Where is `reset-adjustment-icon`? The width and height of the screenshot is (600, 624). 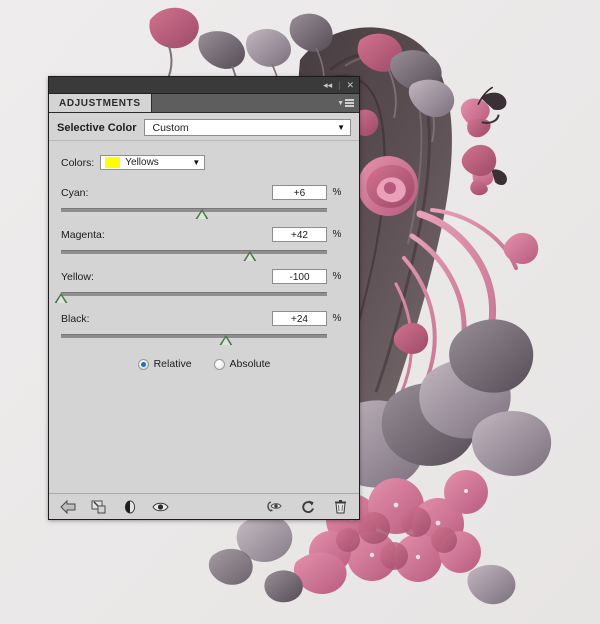 reset-adjustment-icon is located at coordinates (307, 506).